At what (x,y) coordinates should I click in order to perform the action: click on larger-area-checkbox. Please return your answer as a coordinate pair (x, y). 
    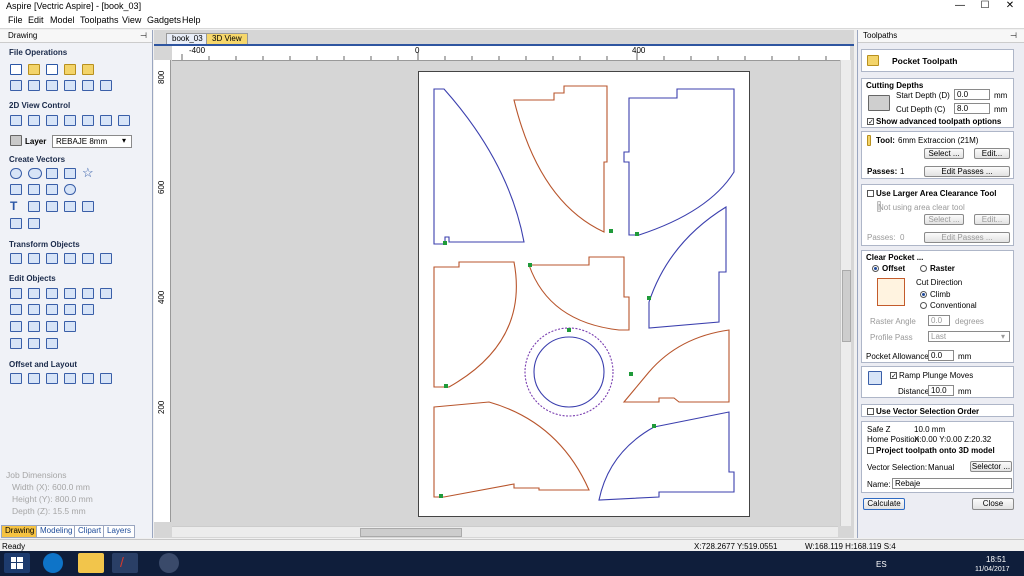
    Looking at the image, I should click on (870, 193).